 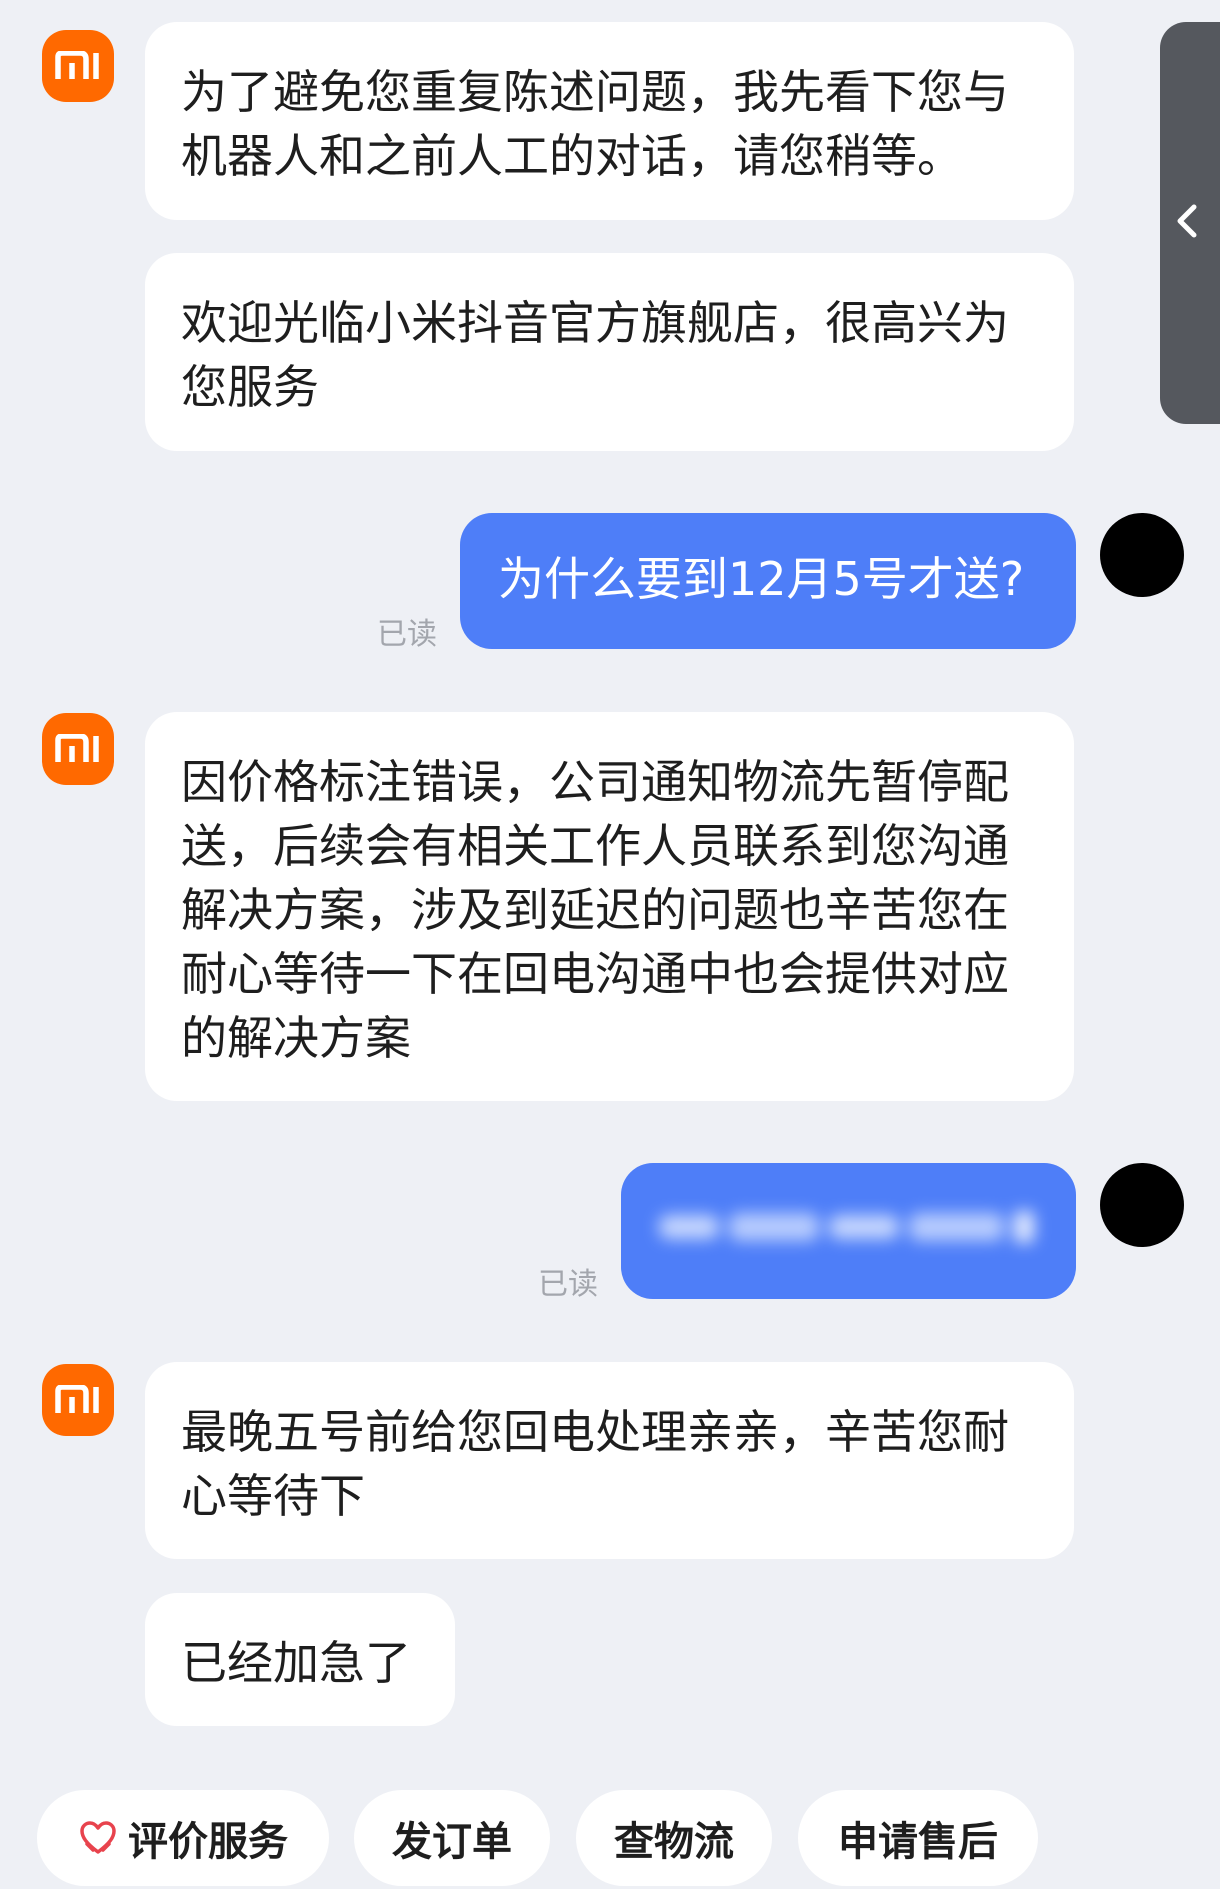 I want to click on side-panel-toggle, so click(x=1190, y=223).